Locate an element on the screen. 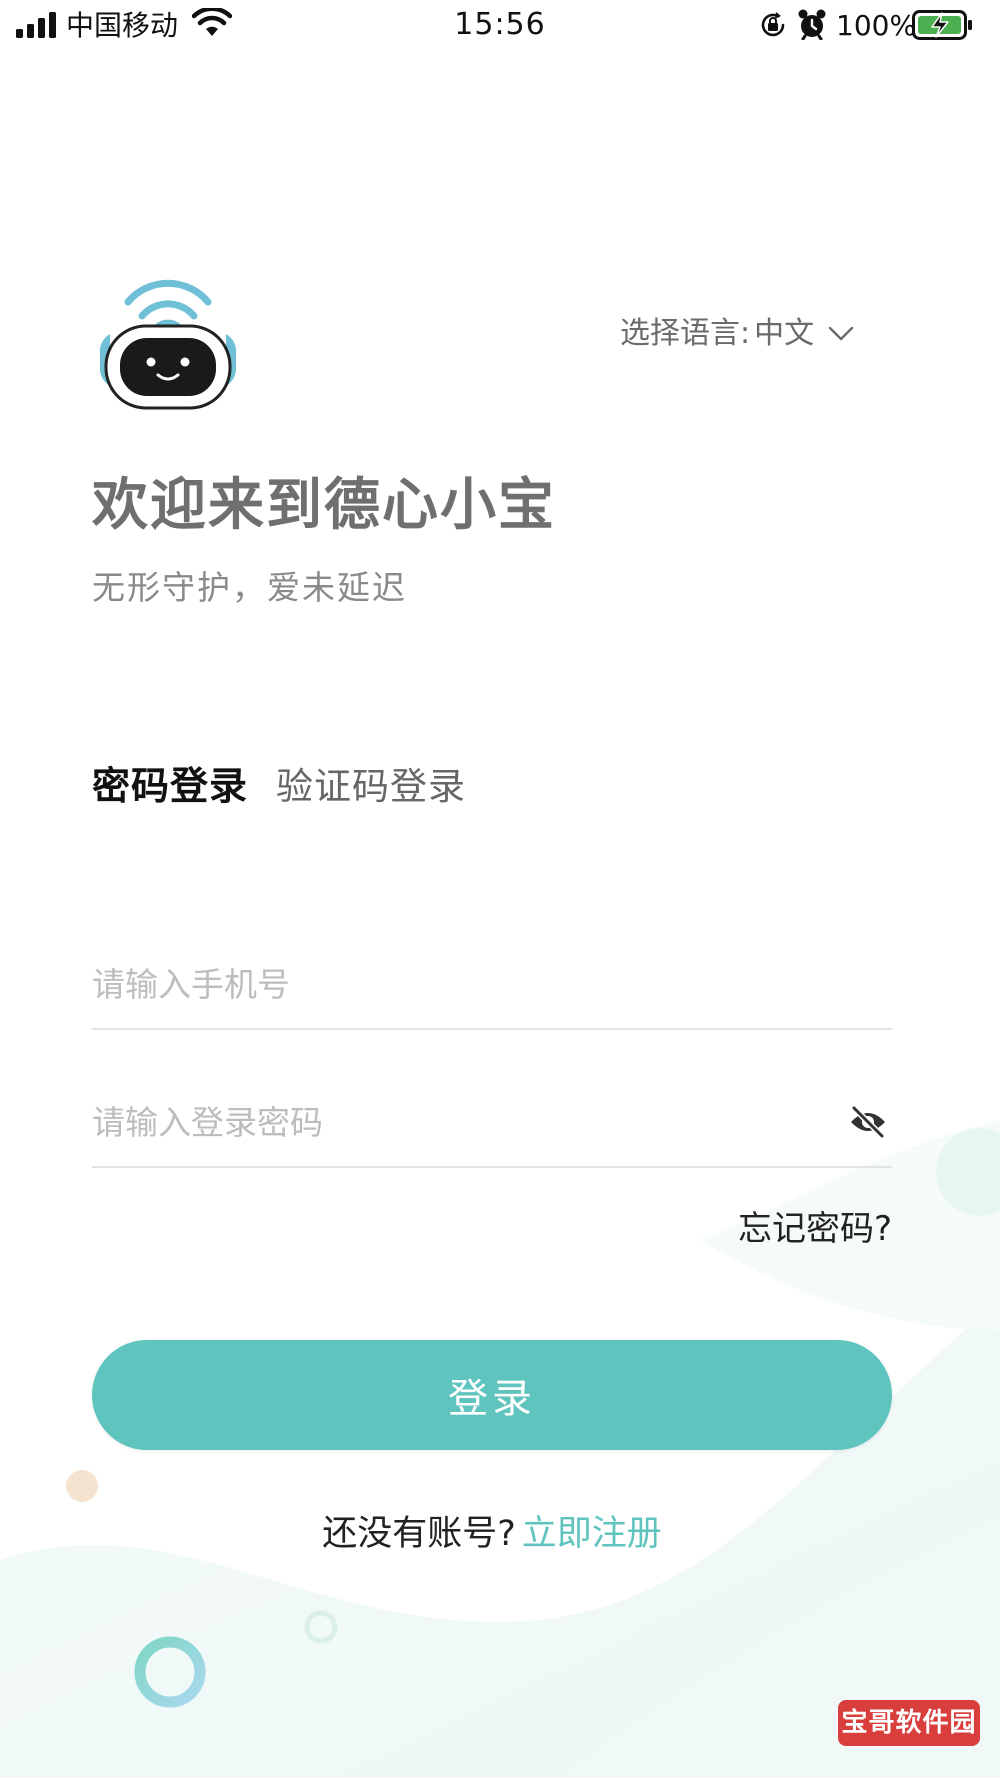  lock-rotation-icon is located at coordinates (773, 24).